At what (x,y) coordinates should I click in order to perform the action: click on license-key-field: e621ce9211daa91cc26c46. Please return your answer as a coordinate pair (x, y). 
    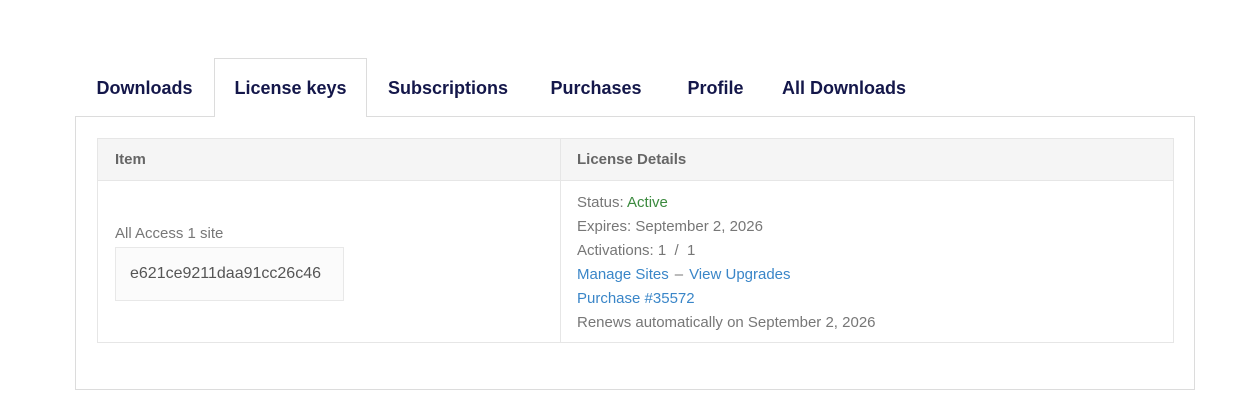
    Looking at the image, I should click on (229, 274).